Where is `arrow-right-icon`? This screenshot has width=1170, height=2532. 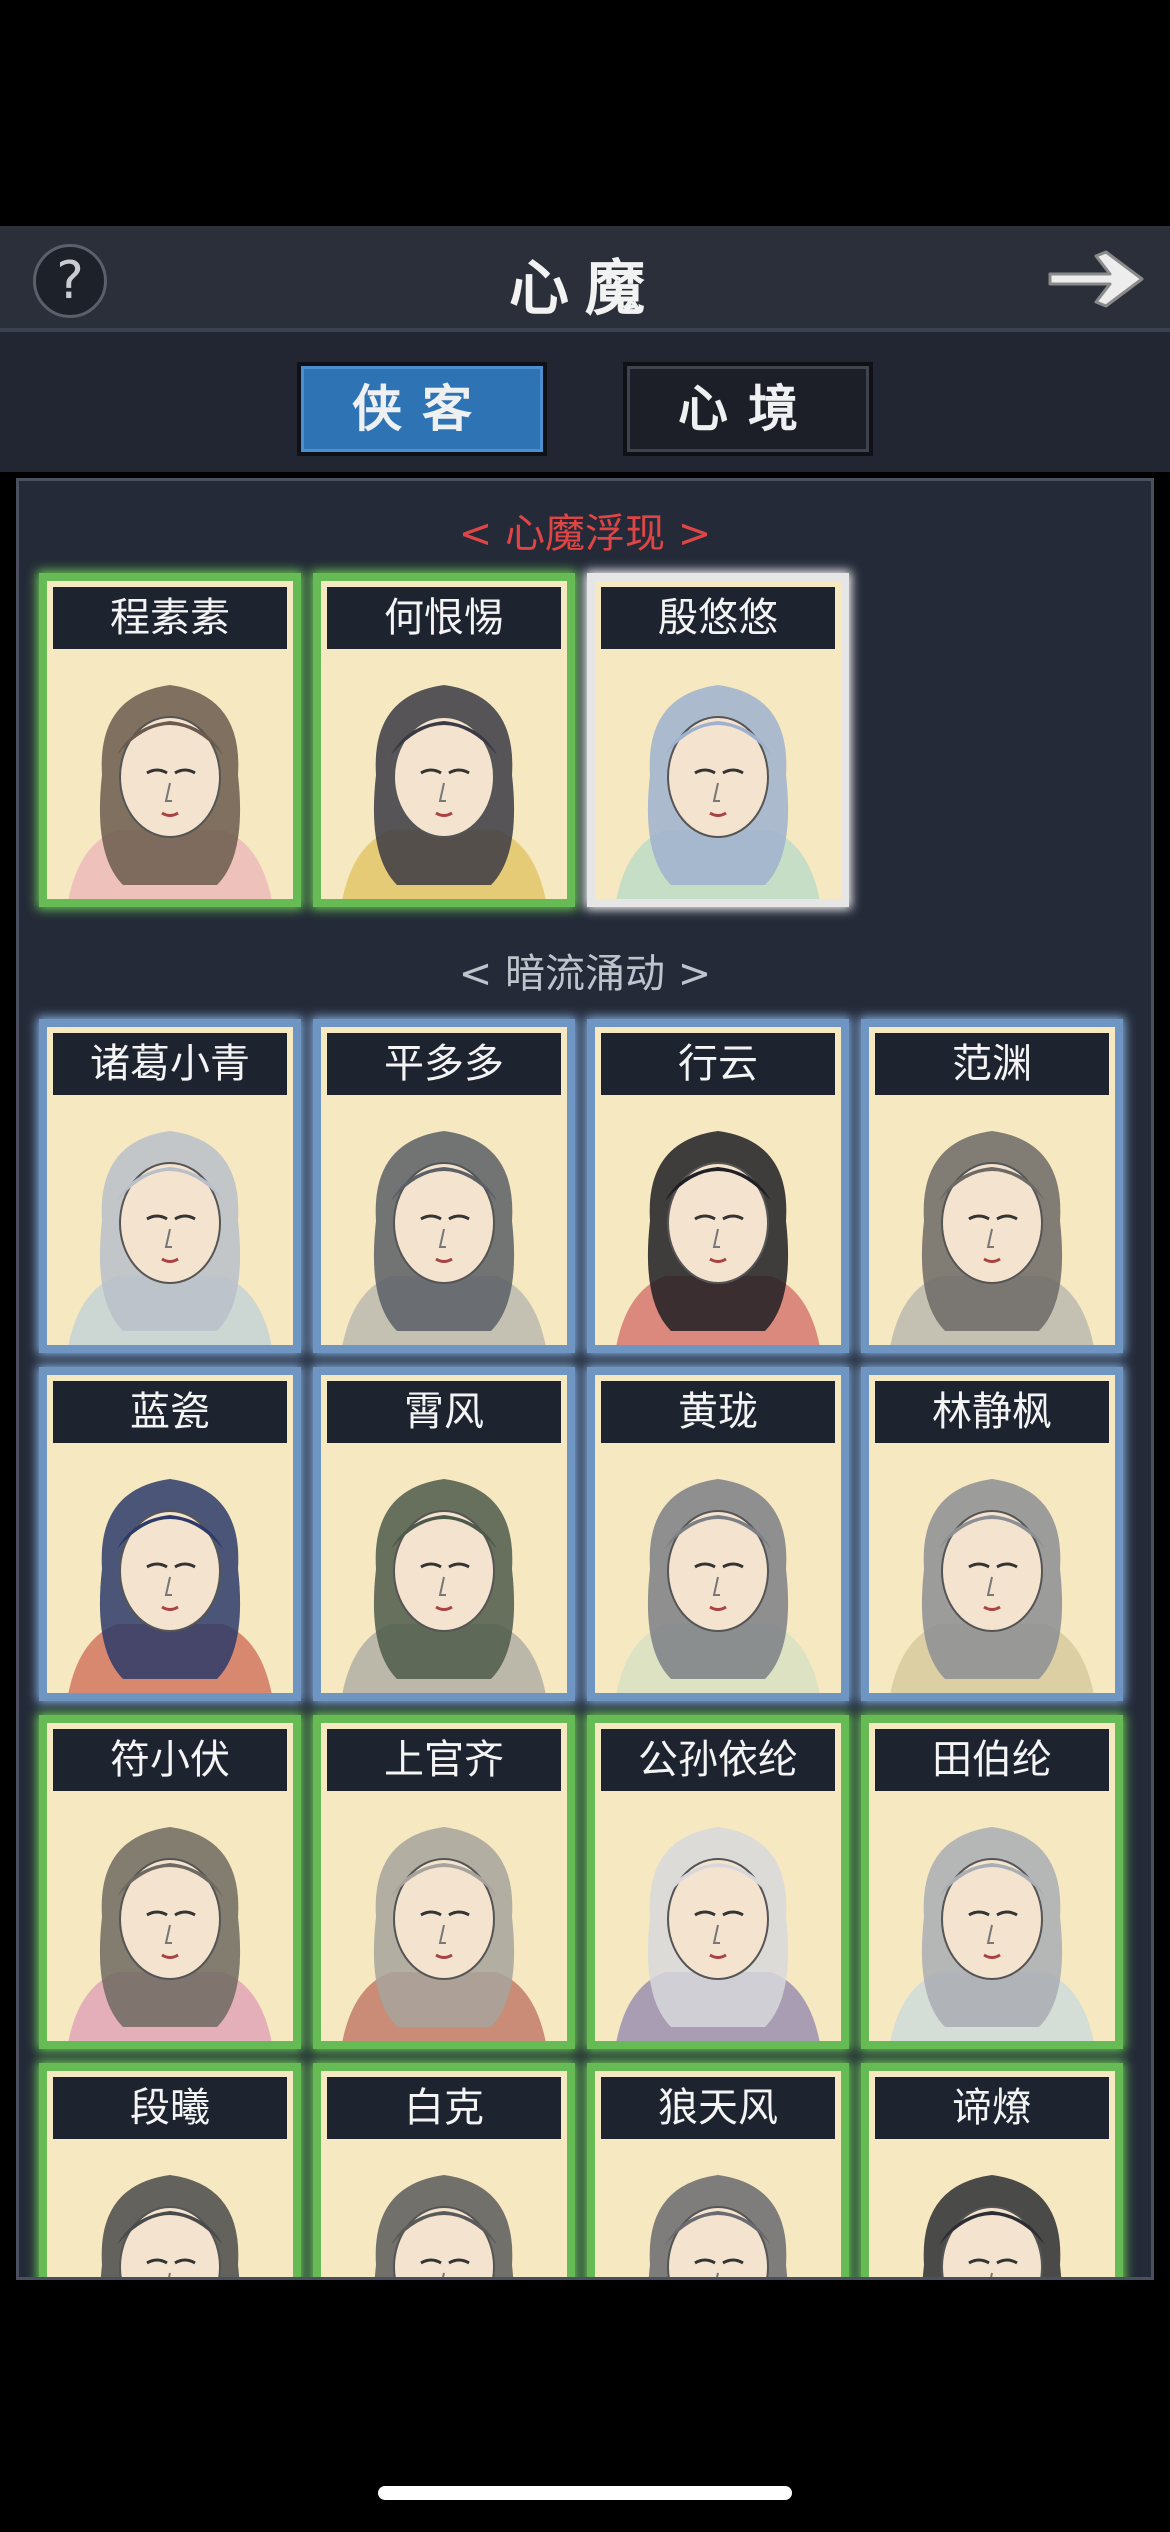 arrow-right-icon is located at coordinates (1096, 279).